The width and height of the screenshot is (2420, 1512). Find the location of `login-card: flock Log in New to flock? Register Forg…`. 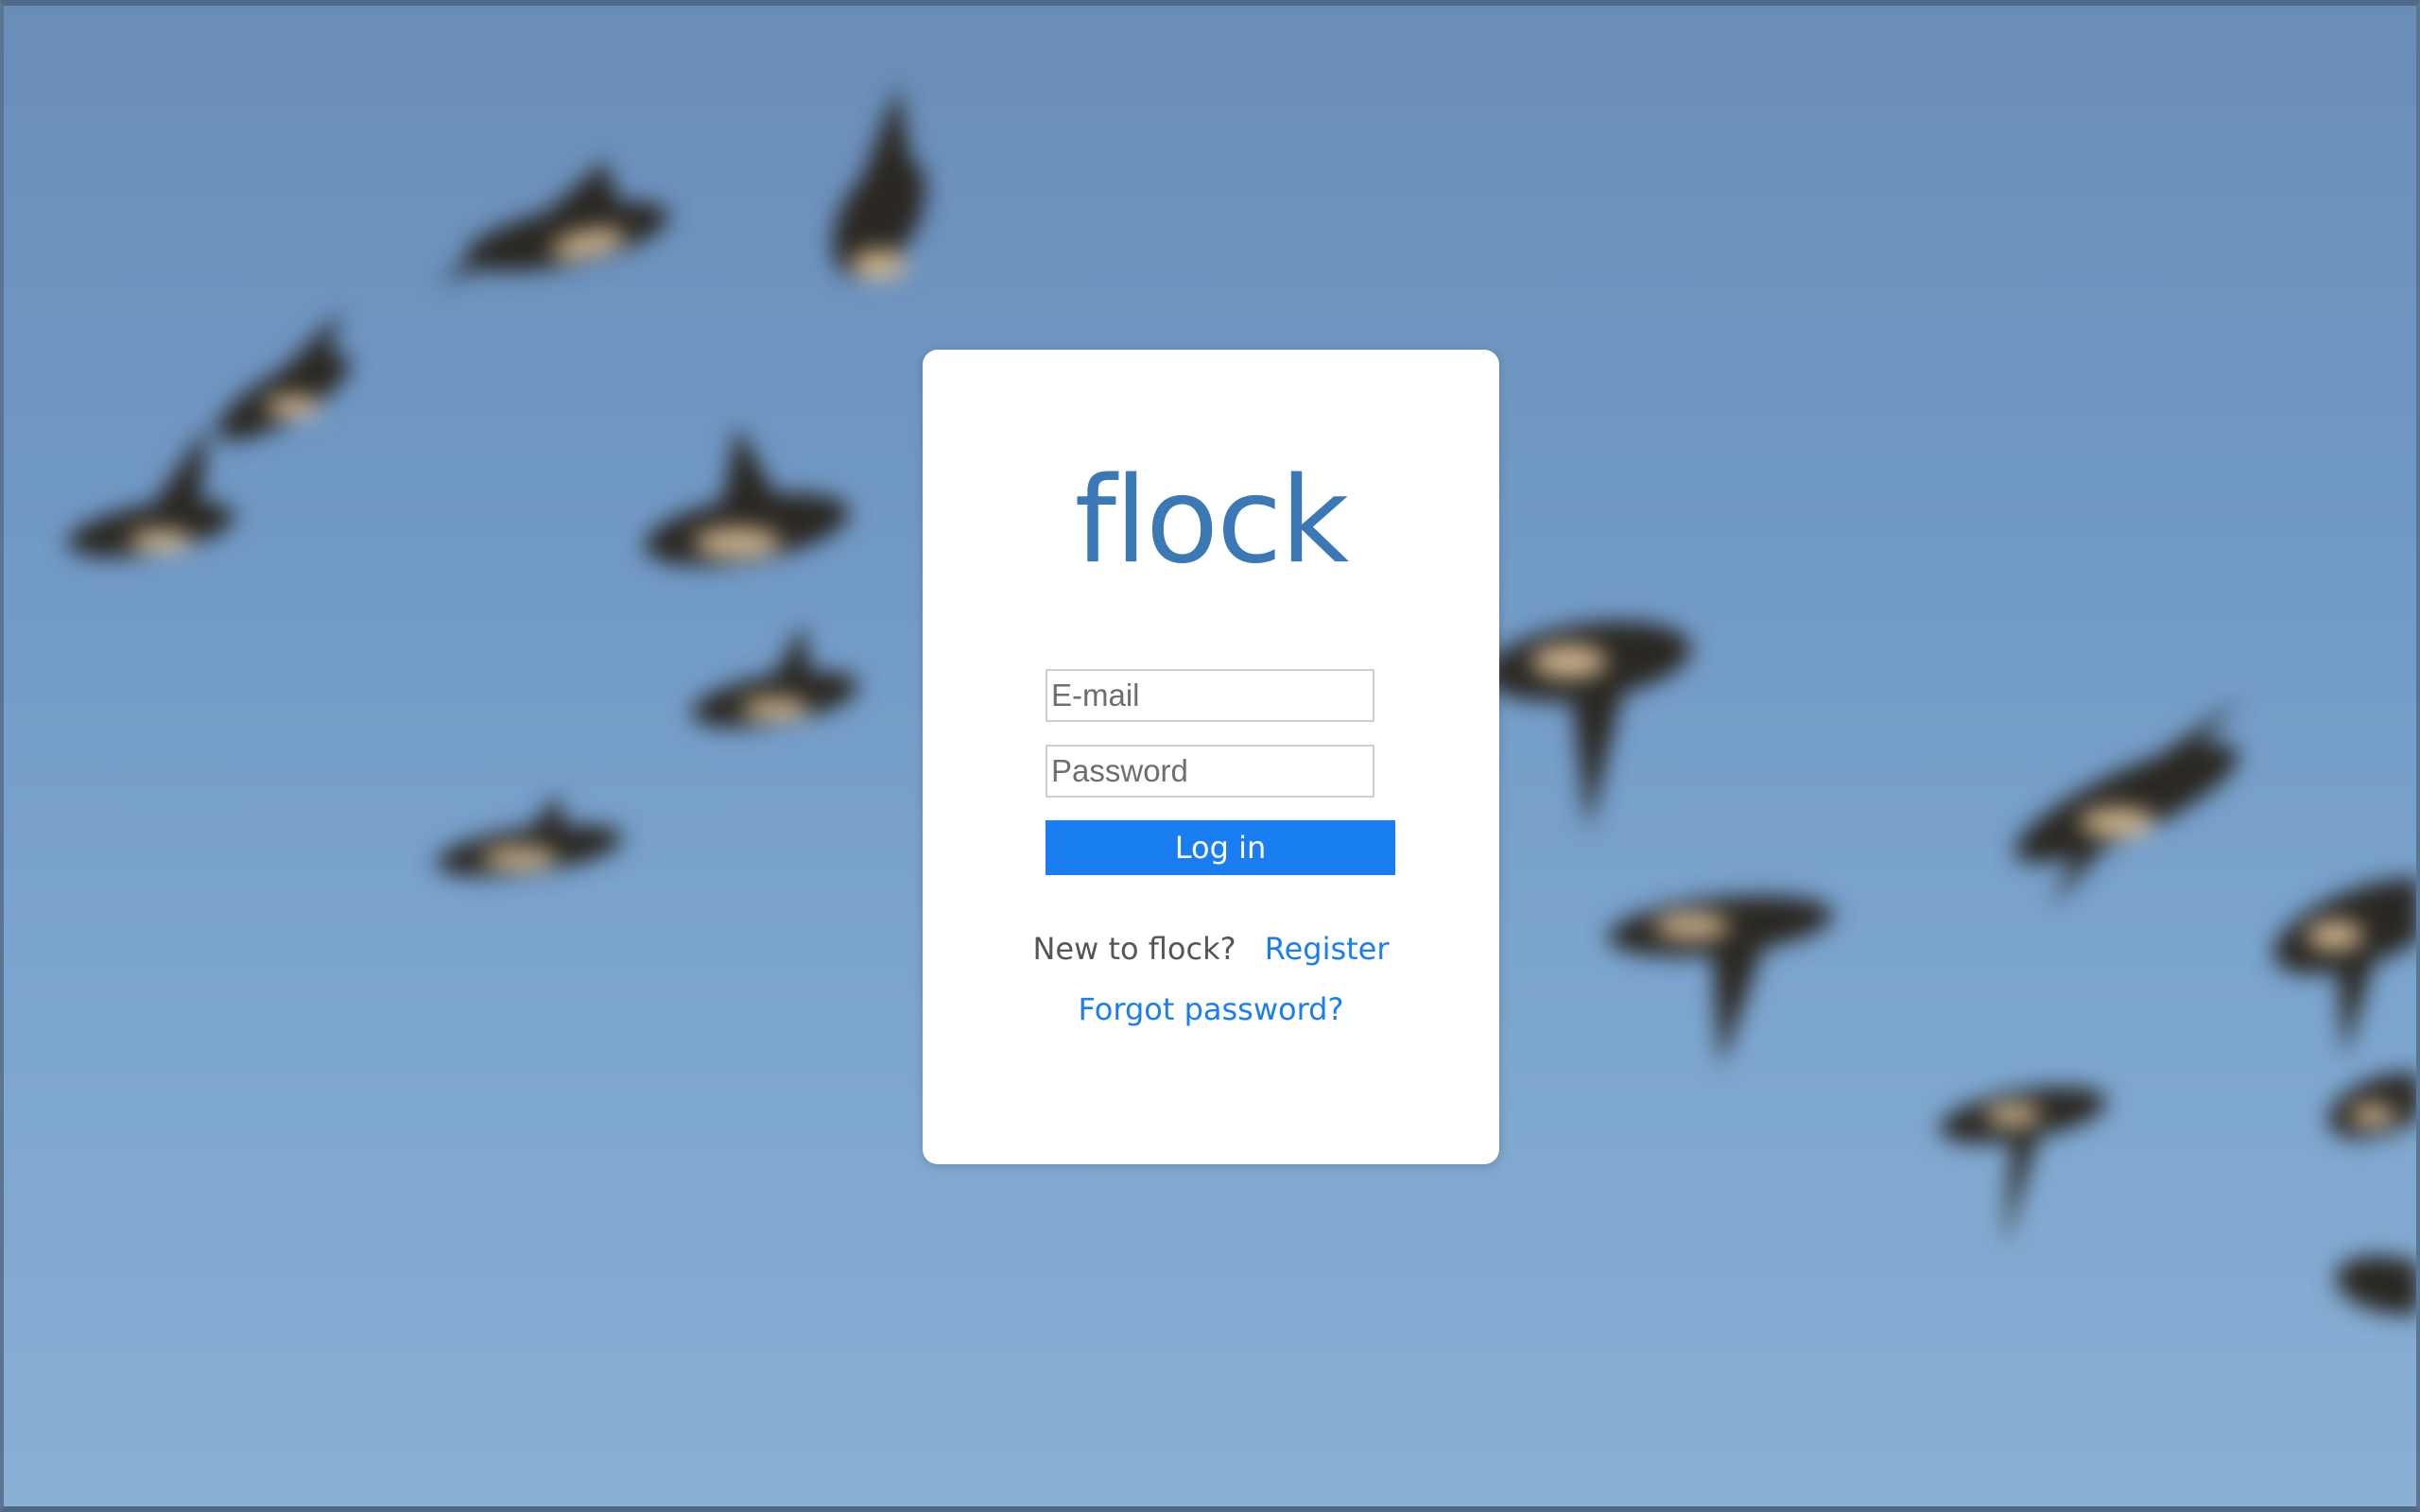

login-card: flock Log in New to flock? Register Forg… is located at coordinates (1211, 757).